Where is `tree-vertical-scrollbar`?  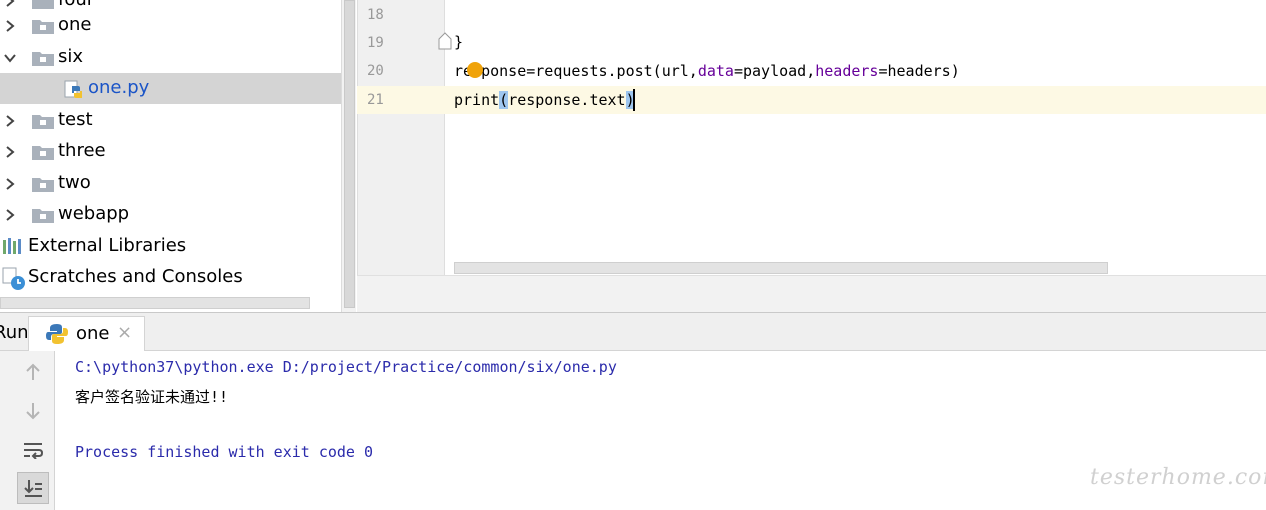 tree-vertical-scrollbar is located at coordinates (348, 156).